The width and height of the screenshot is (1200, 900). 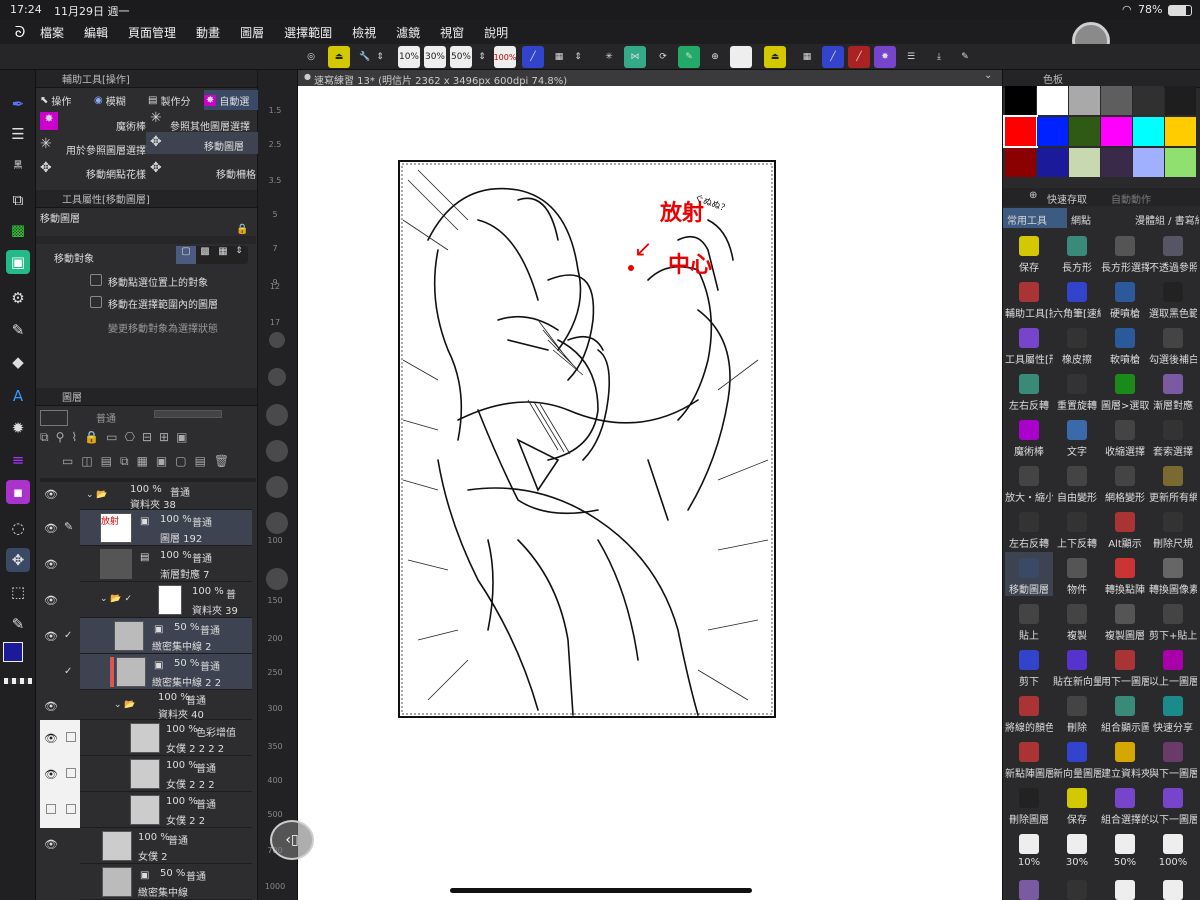 I want to click on layer-row-dense-line-2: ▣ 50 % 普通 緻密集中線 2, so click(x=166, y=636).